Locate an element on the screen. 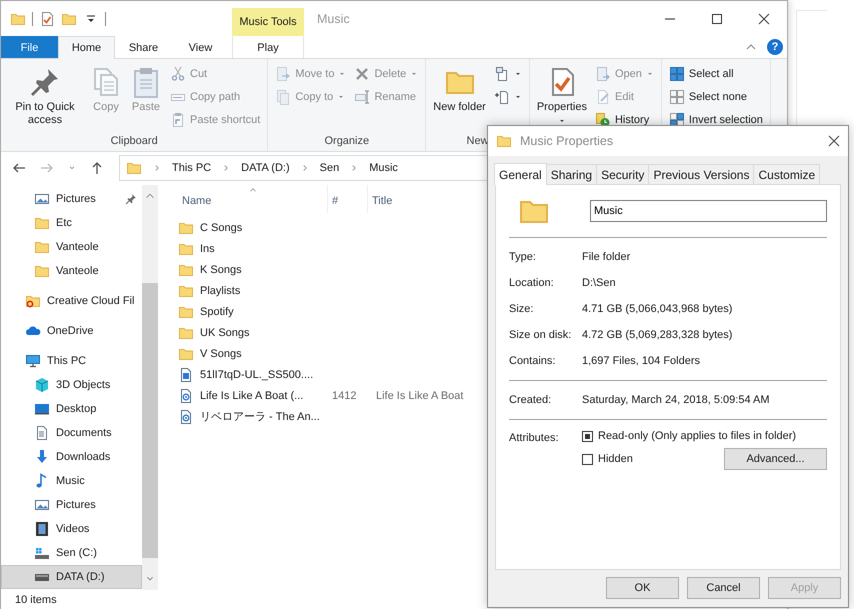 The height and width of the screenshot is (609, 854). file-name: C Songs is located at coordinates (253, 227).